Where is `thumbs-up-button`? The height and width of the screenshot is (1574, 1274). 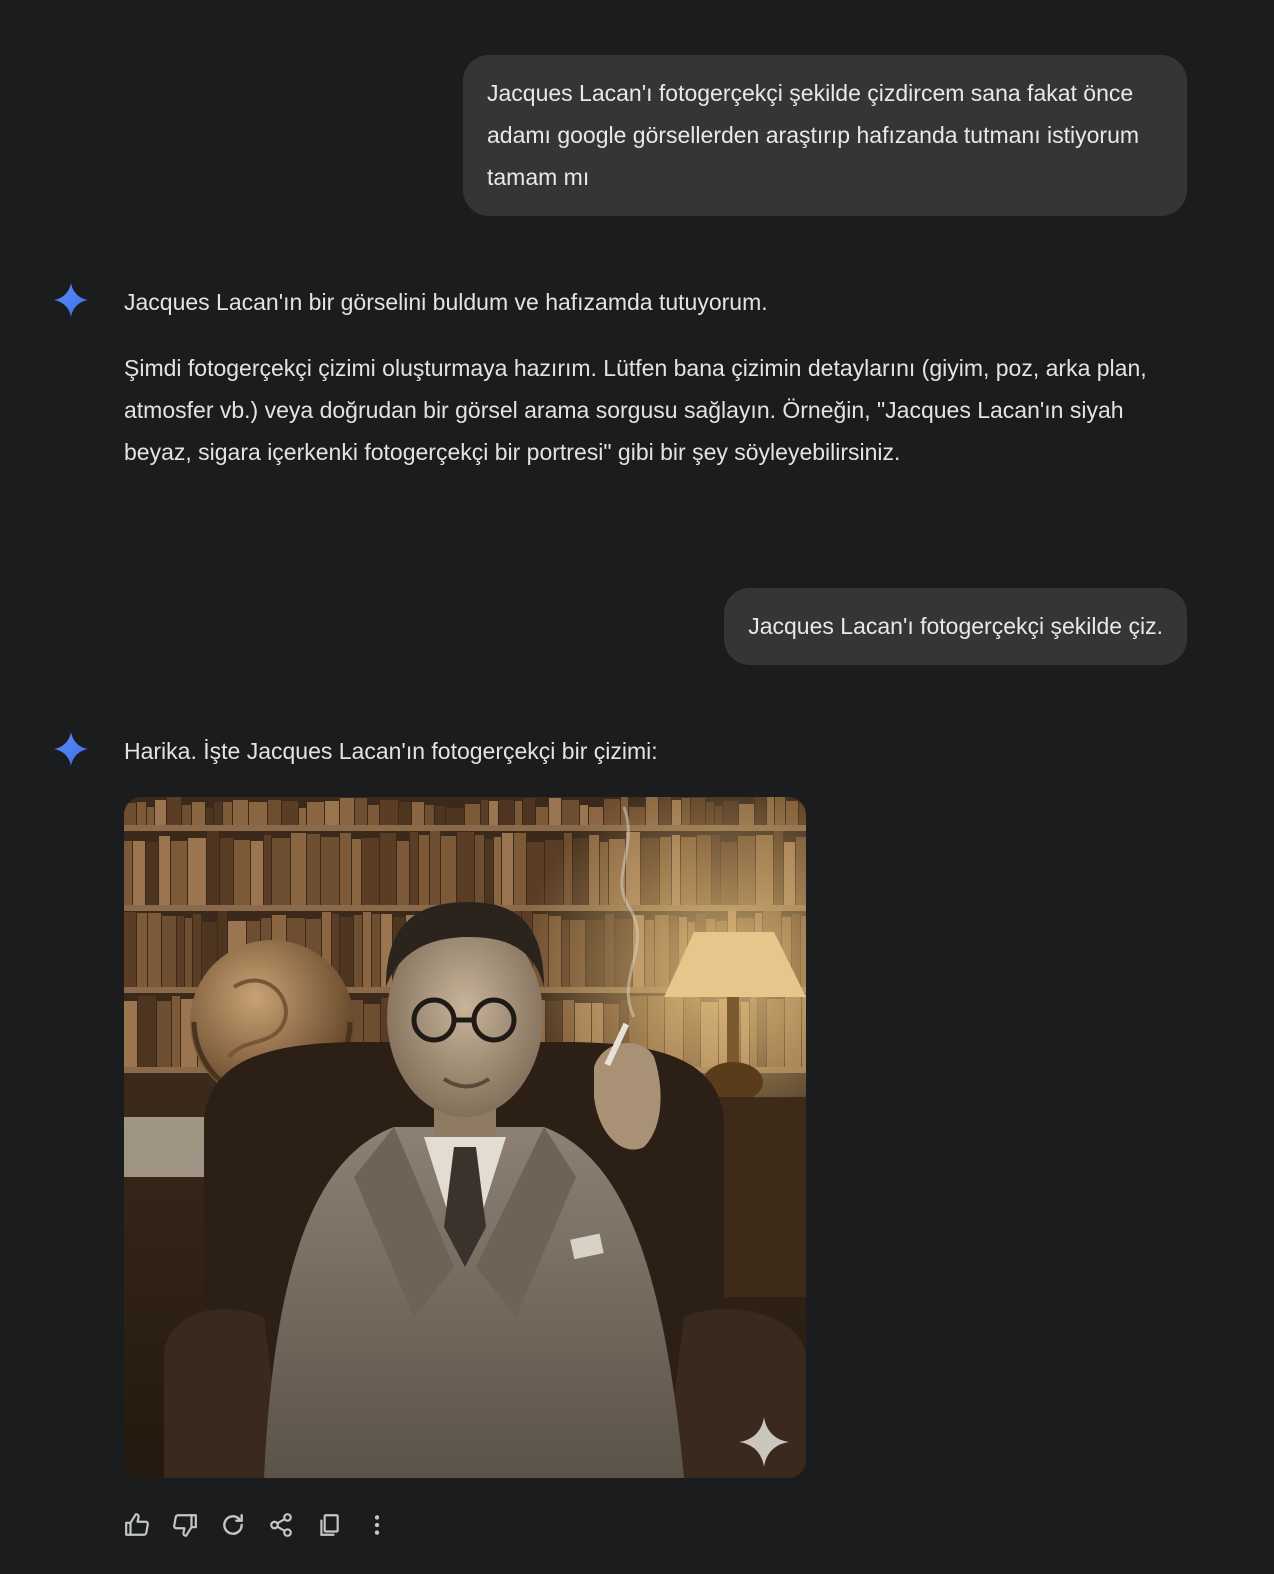
thumbs-up-button is located at coordinates (137, 1525).